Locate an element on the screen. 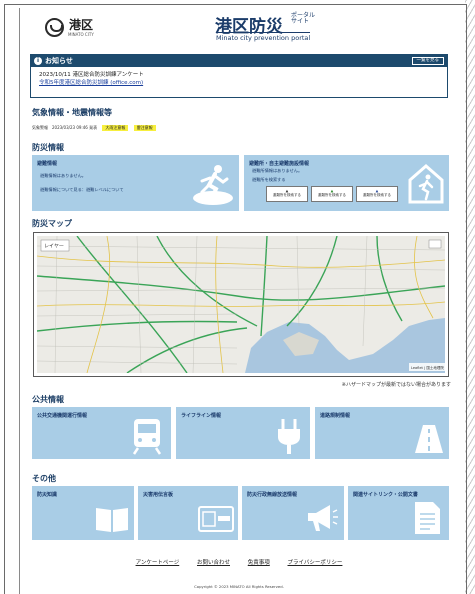  road-regulation-card: 道路規制情報 is located at coordinates (382, 433).